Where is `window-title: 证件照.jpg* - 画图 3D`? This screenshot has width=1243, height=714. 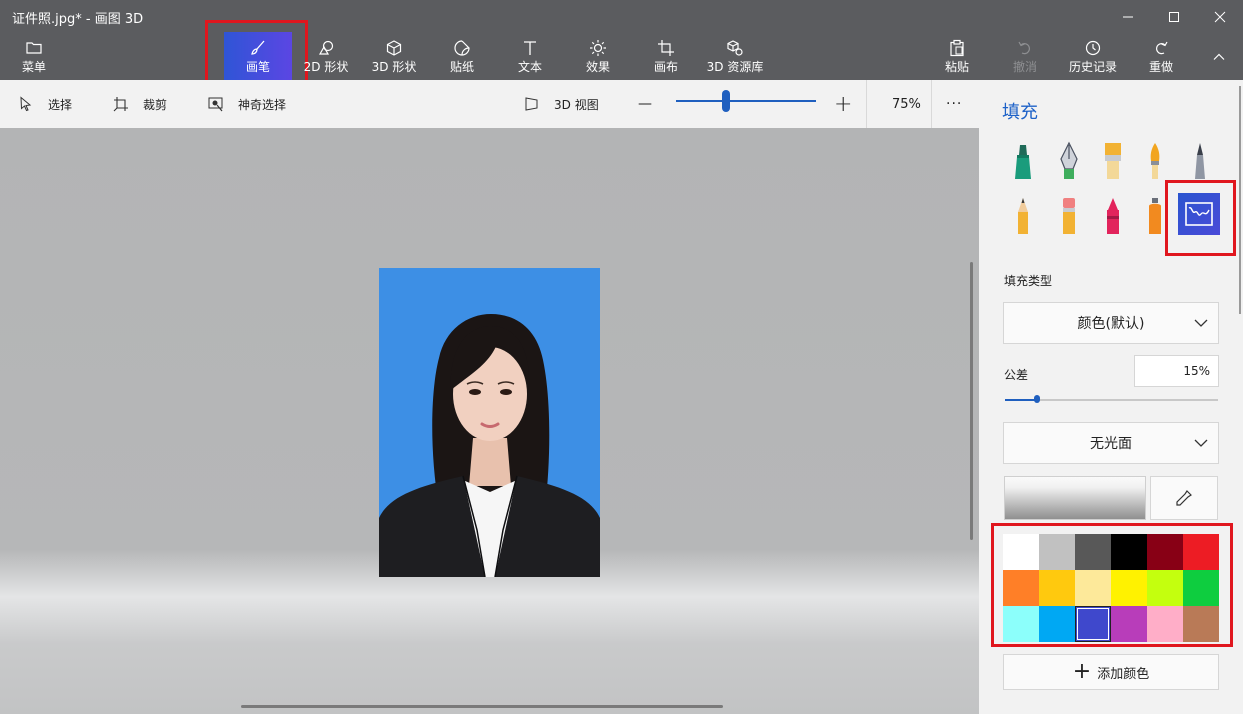 window-title: 证件照.jpg* - 画图 3D is located at coordinates (78, 19).